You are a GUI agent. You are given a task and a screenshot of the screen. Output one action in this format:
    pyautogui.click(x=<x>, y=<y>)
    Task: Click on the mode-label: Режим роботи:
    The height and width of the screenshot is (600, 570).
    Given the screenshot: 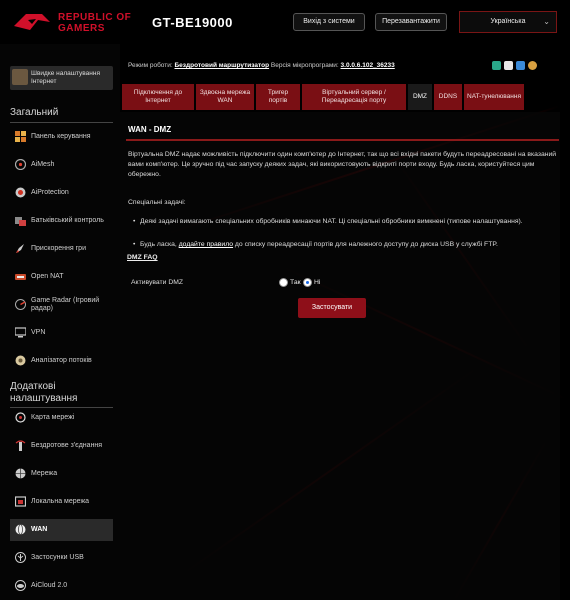 What is the action you would take?
    pyautogui.click(x=150, y=65)
    